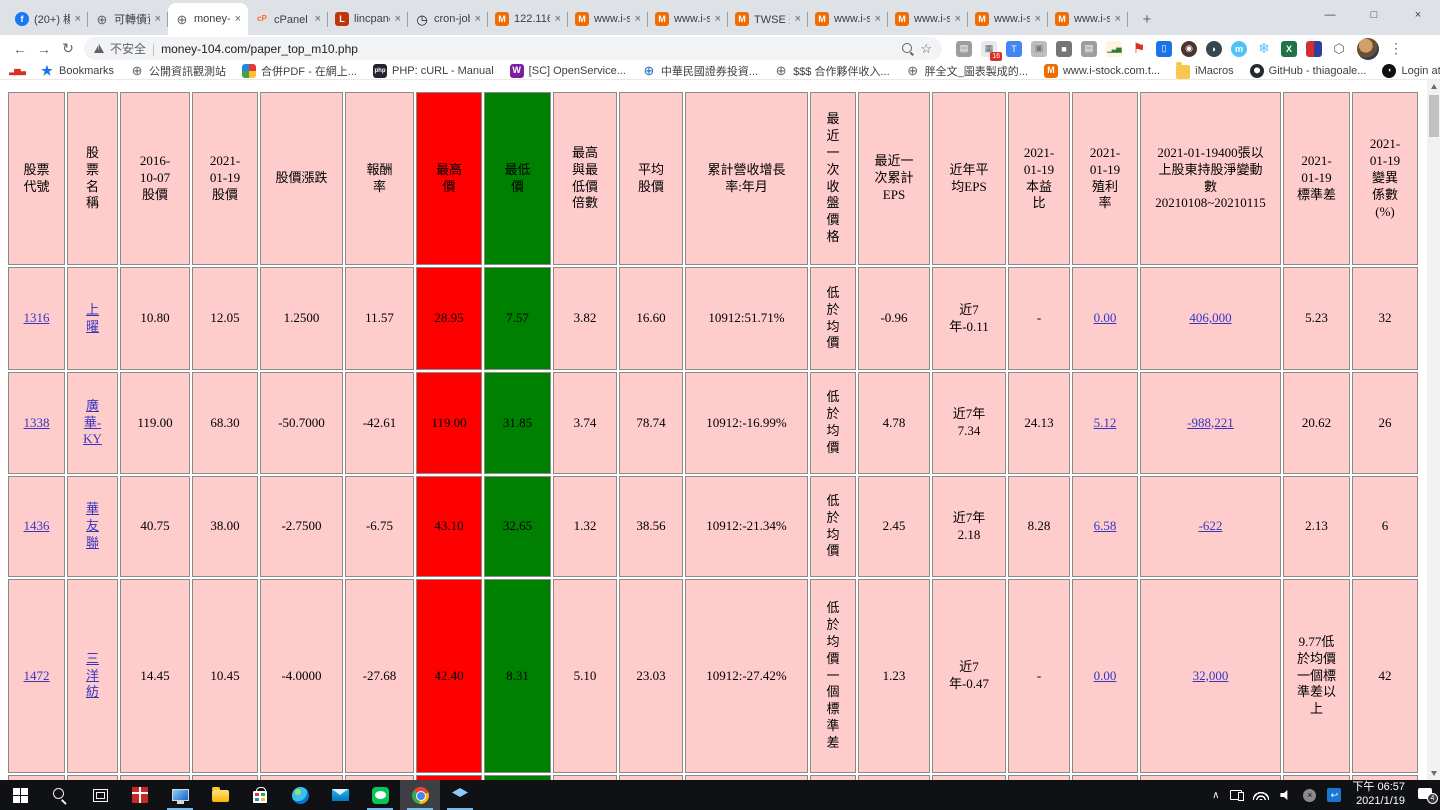 This screenshot has height=810, width=1440. I want to click on browser-tab-3: cPanel - 三 ×, so click(288, 19).